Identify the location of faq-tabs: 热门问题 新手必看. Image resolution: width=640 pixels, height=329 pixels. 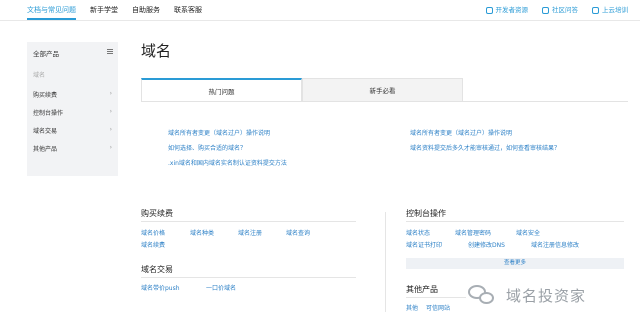
(302, 90).